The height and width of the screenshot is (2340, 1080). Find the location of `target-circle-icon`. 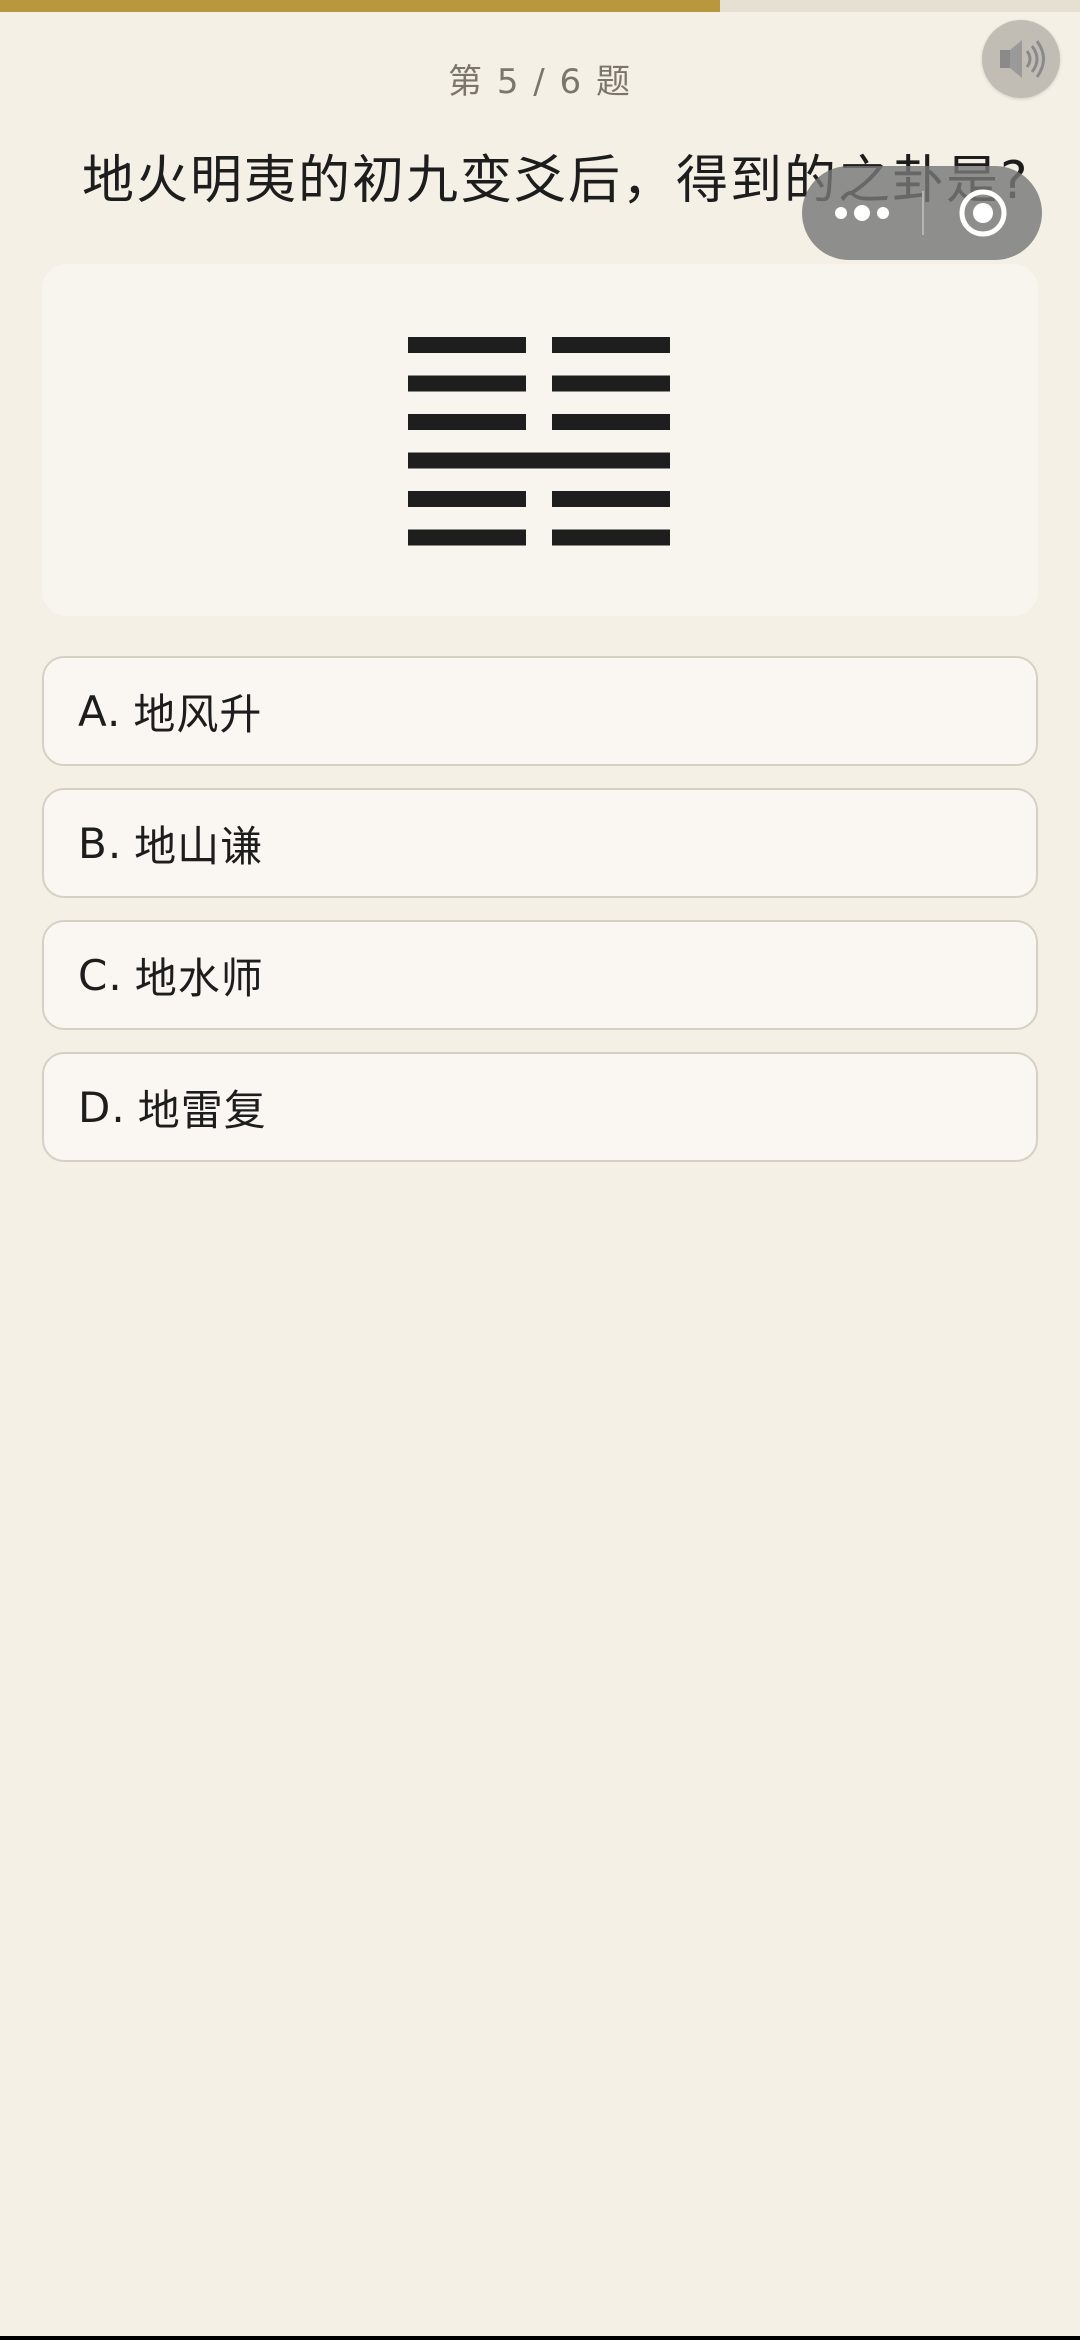

target-circle-icon is located at coordinates (983, 213).